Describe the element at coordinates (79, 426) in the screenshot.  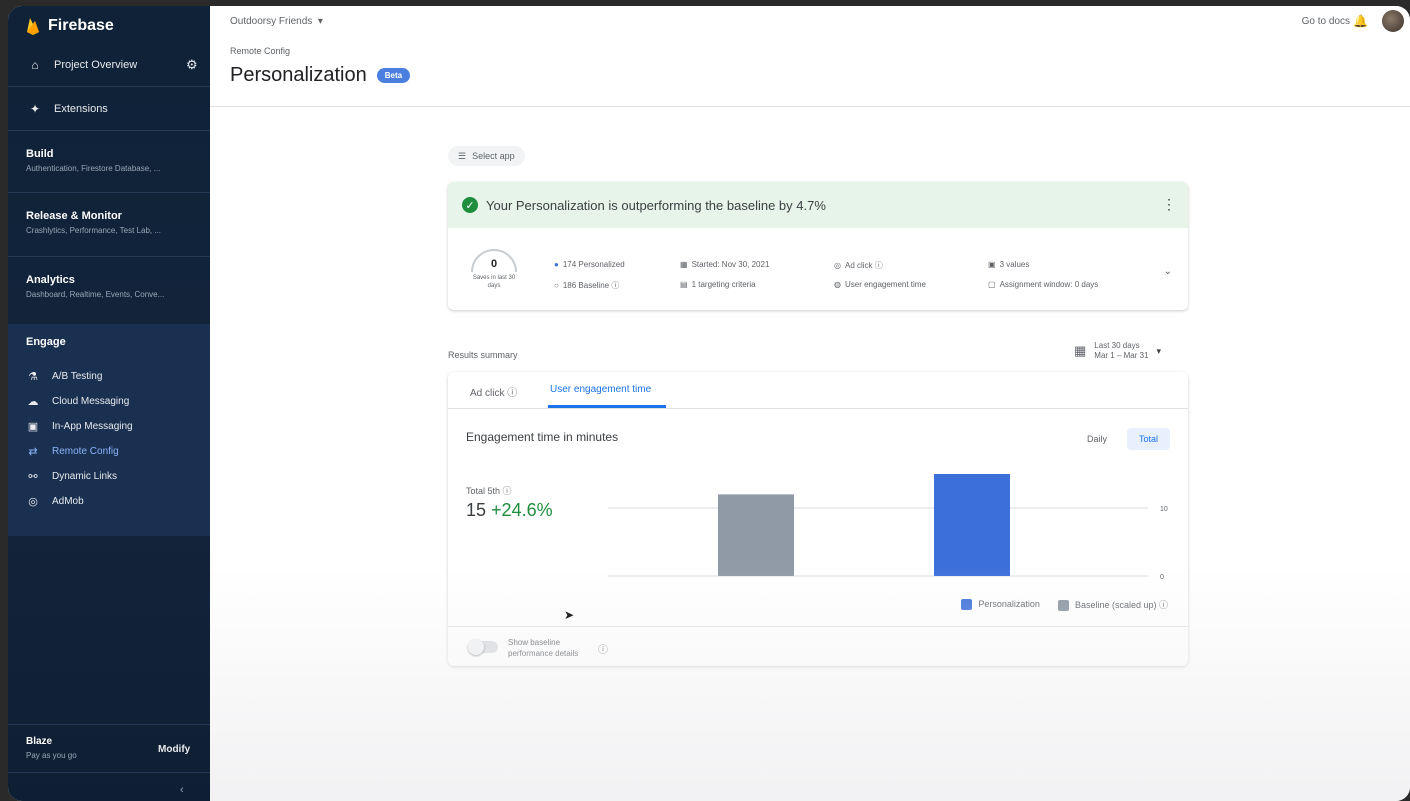
I see `sidebar-item-in-app-messaging: ▣ In-App Messaging` at that location.